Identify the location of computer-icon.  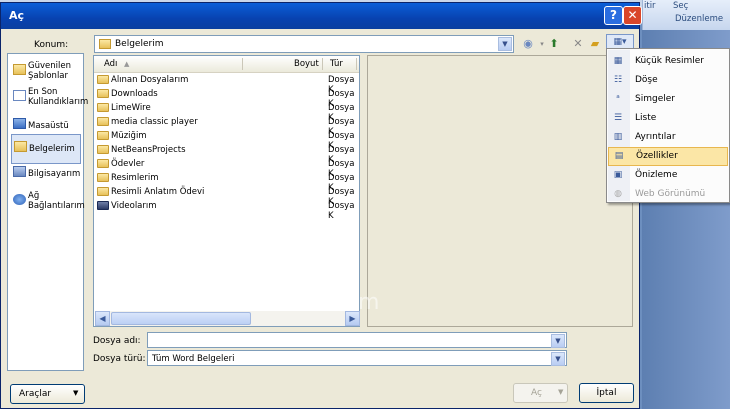
(19, 171).